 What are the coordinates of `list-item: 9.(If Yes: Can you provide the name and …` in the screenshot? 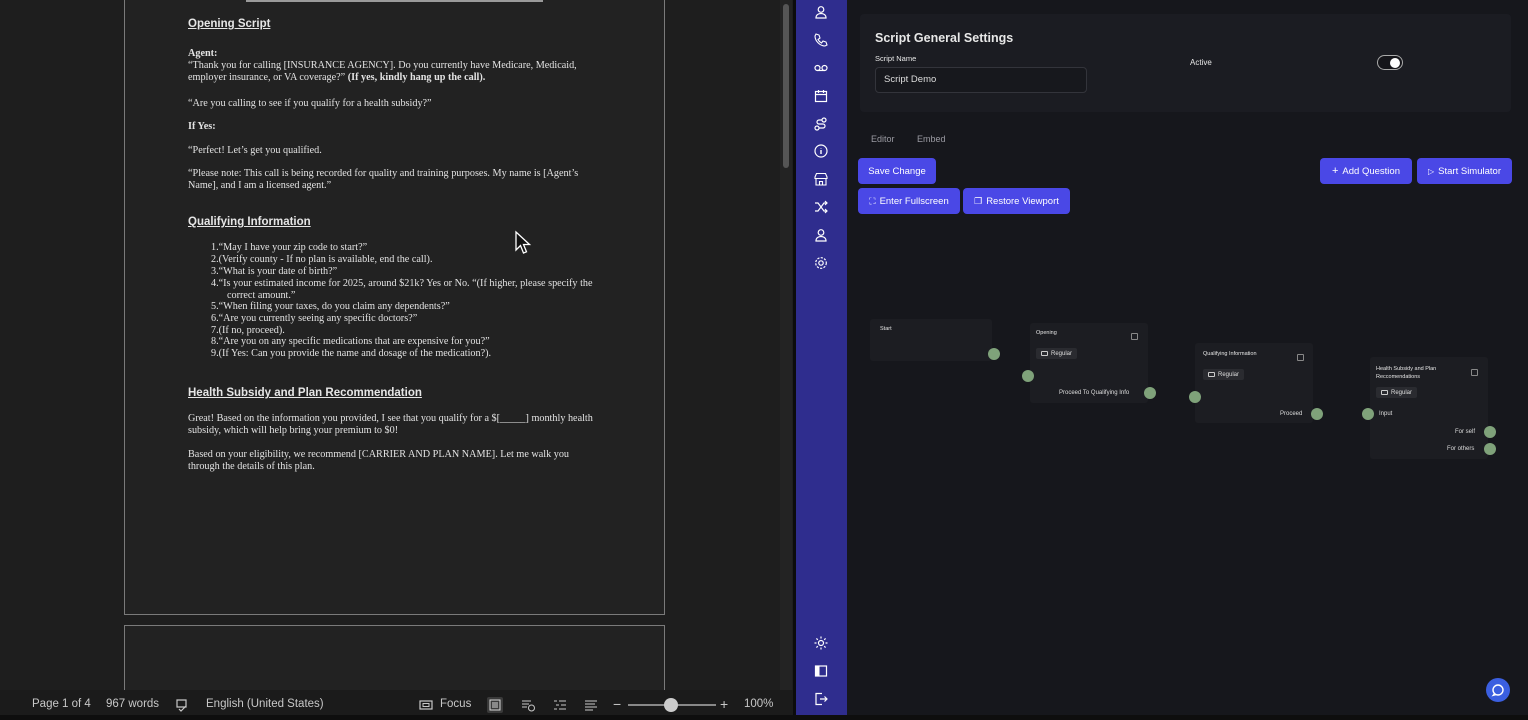 It's located at (351, 353).